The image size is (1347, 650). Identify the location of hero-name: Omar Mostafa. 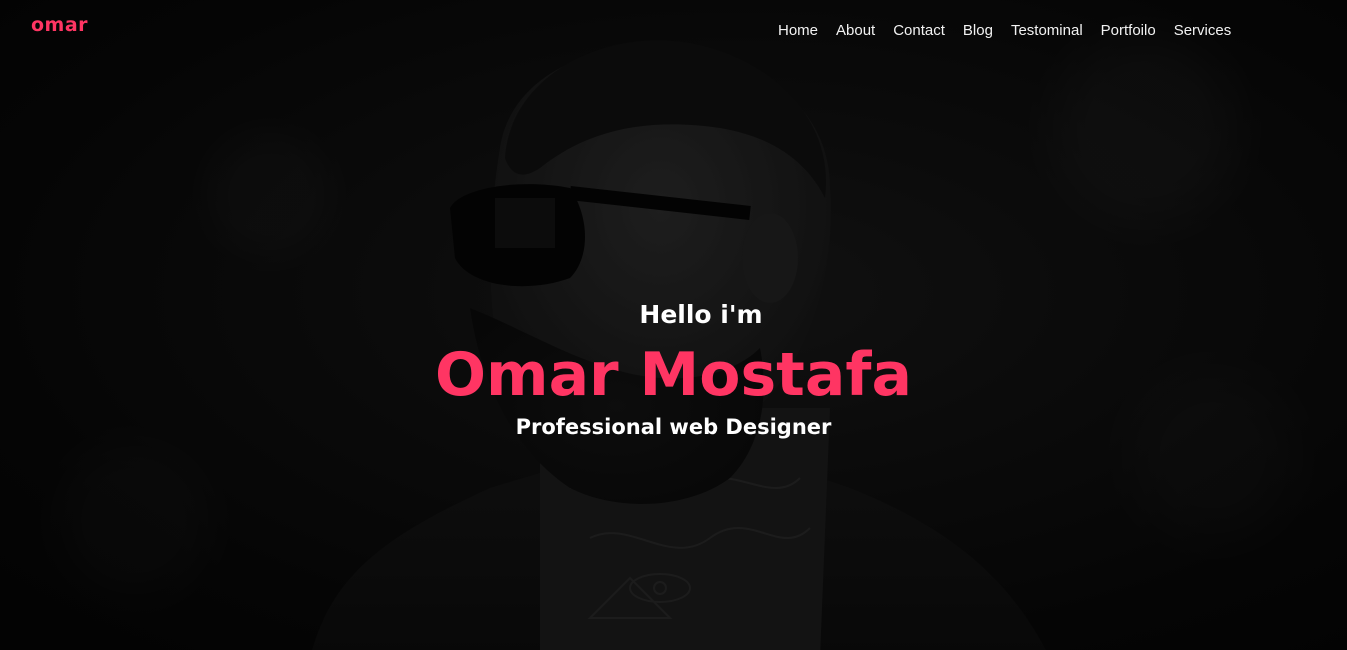
(673, 375).